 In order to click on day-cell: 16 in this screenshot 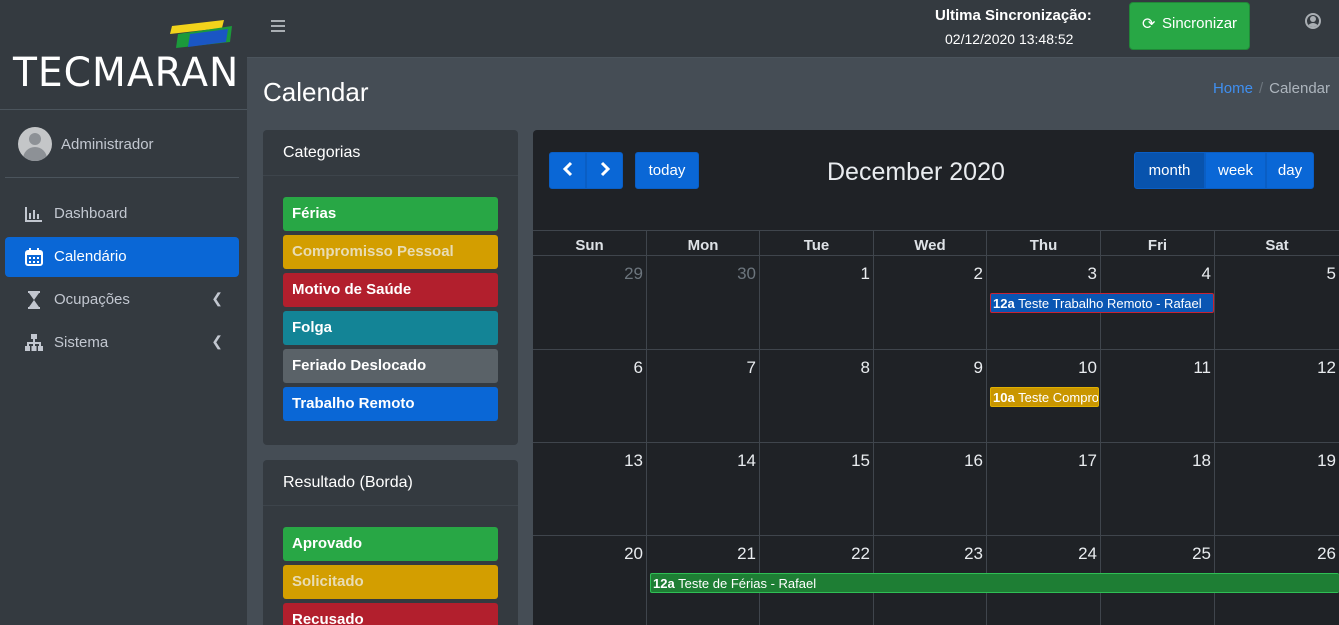, I will do `click(930, 489)`.